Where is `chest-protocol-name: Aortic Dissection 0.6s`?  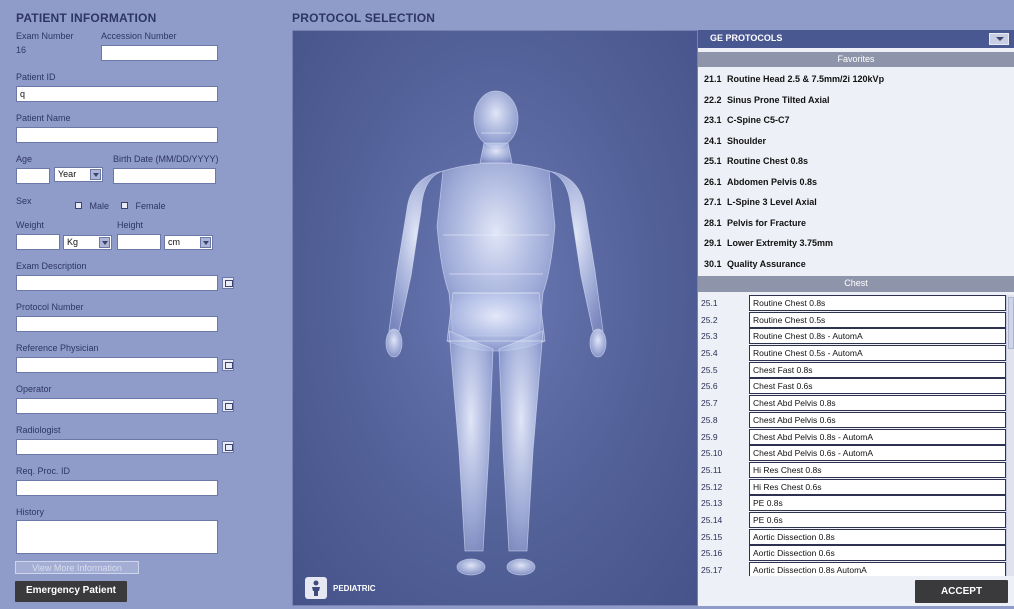
chest-protocol-name: Aortic Dissection 0.6s is located at coordinates (877, 553).